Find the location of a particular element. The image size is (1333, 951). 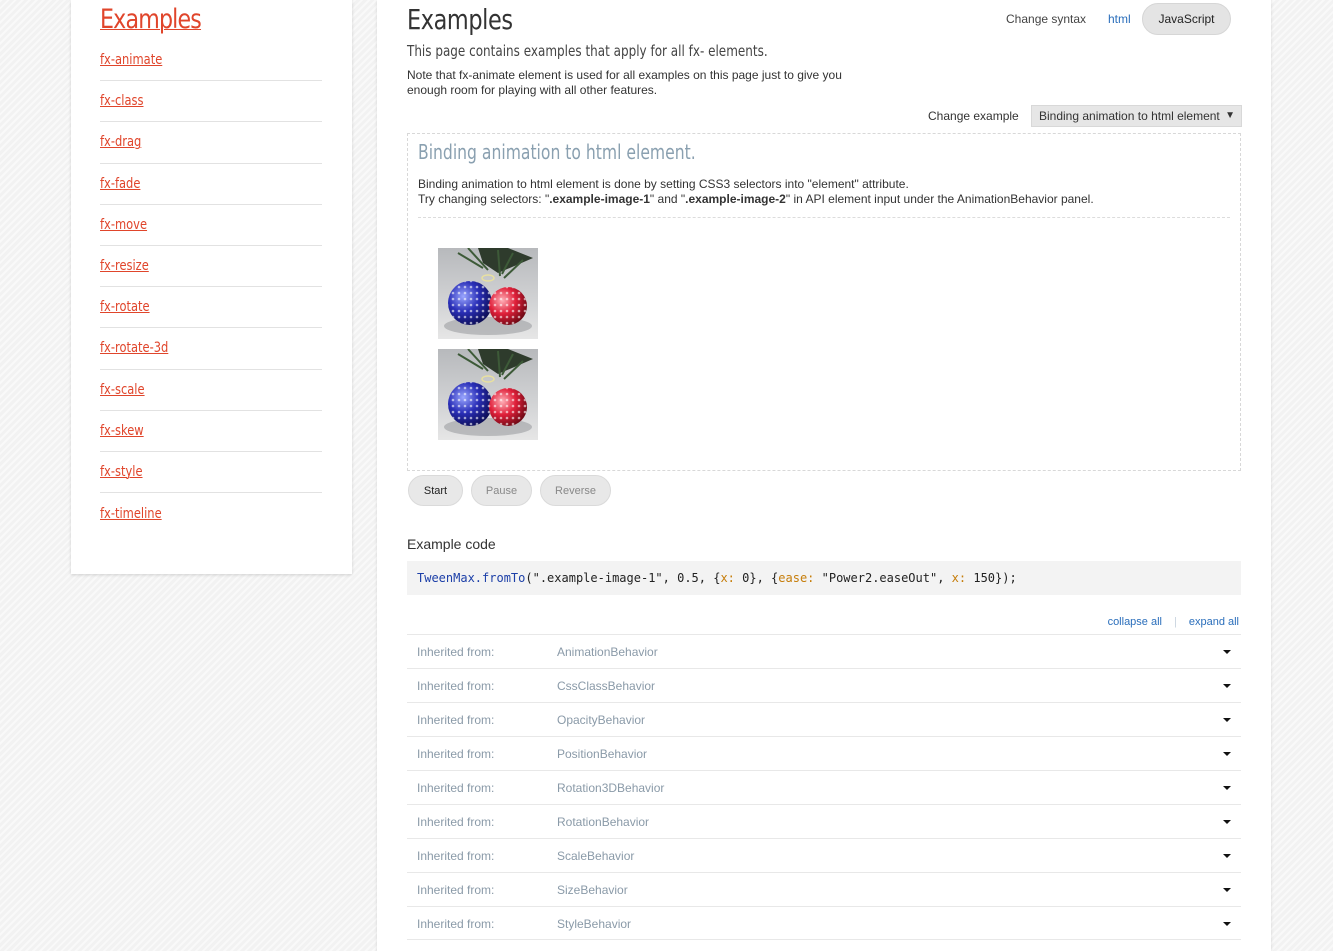

sidebar-item-fx-rotate-3d: fx-rotate-3d is located at coordinates (211, 349).